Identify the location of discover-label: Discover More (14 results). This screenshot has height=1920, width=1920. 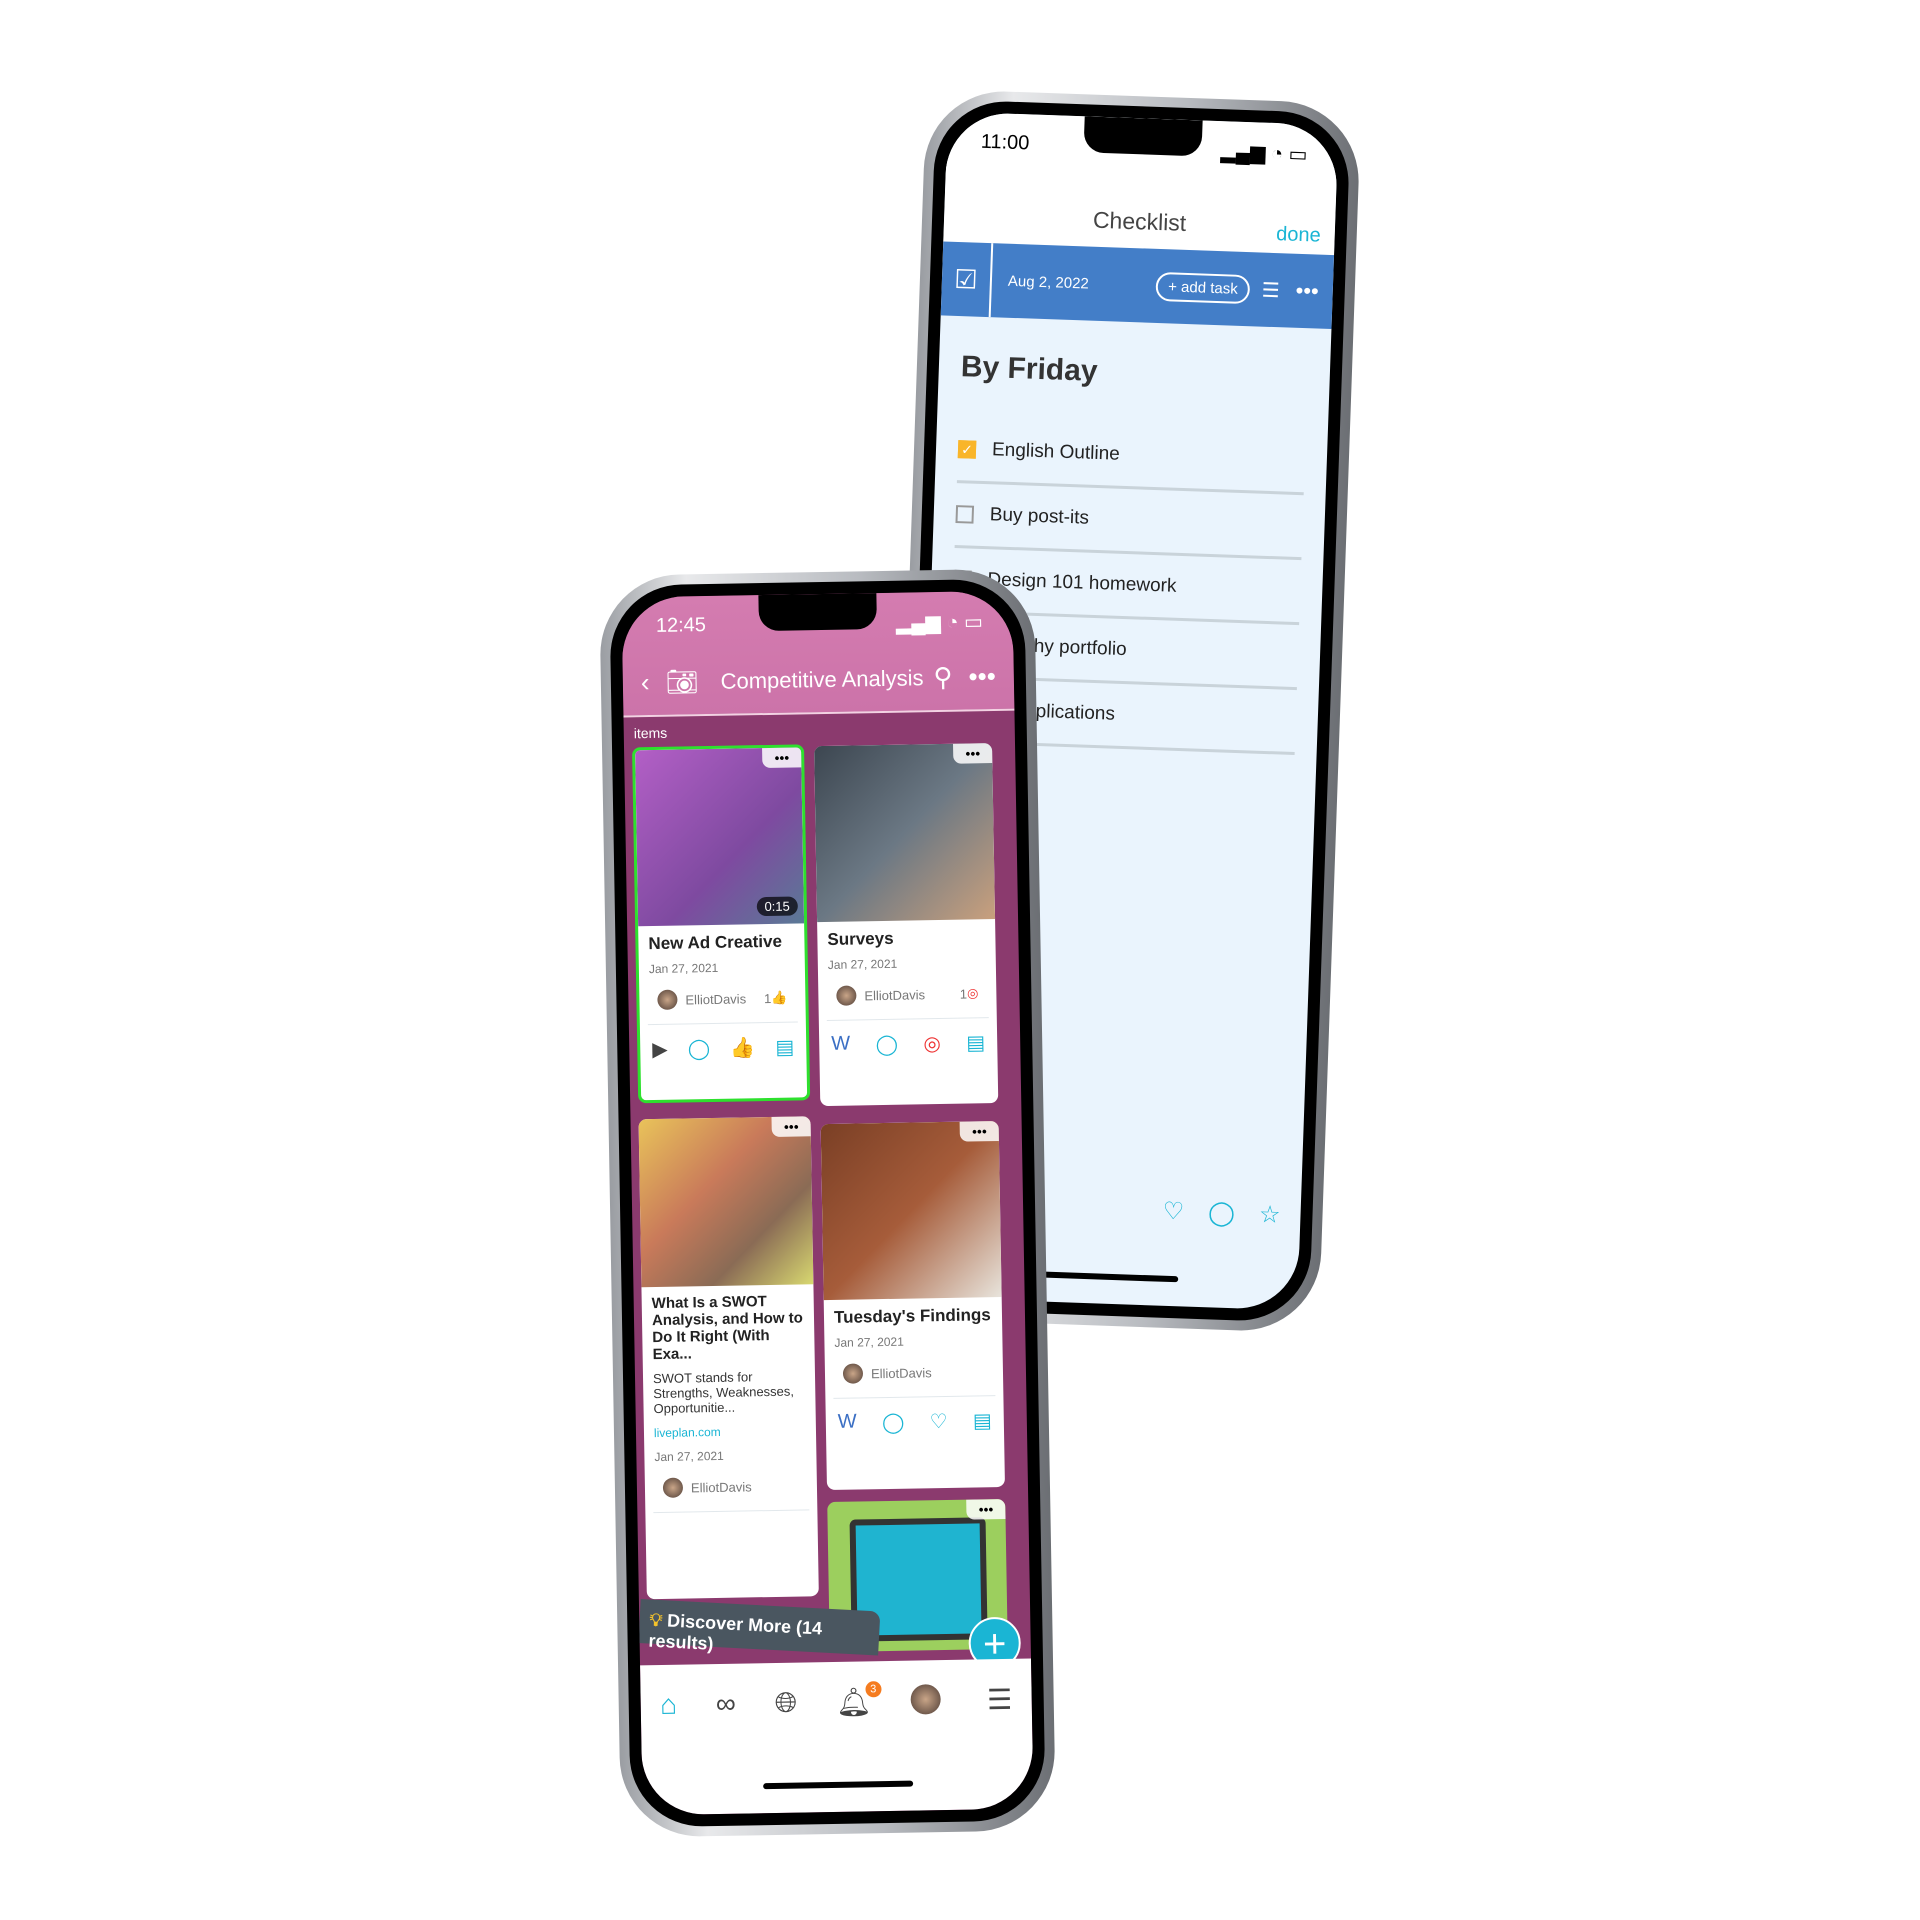
(735, 1632).